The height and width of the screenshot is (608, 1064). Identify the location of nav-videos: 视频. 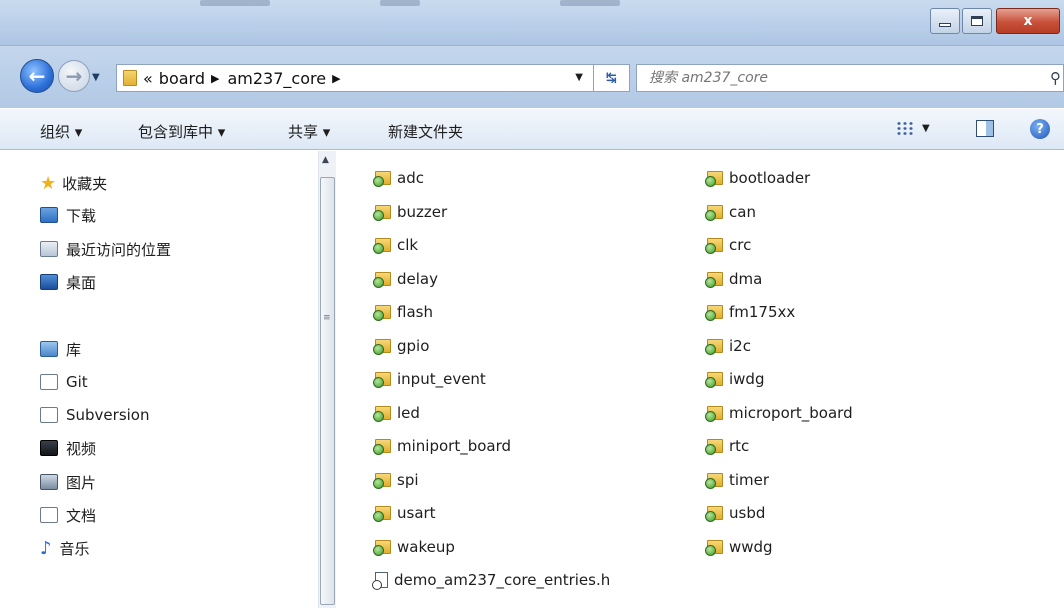
(68, 448).